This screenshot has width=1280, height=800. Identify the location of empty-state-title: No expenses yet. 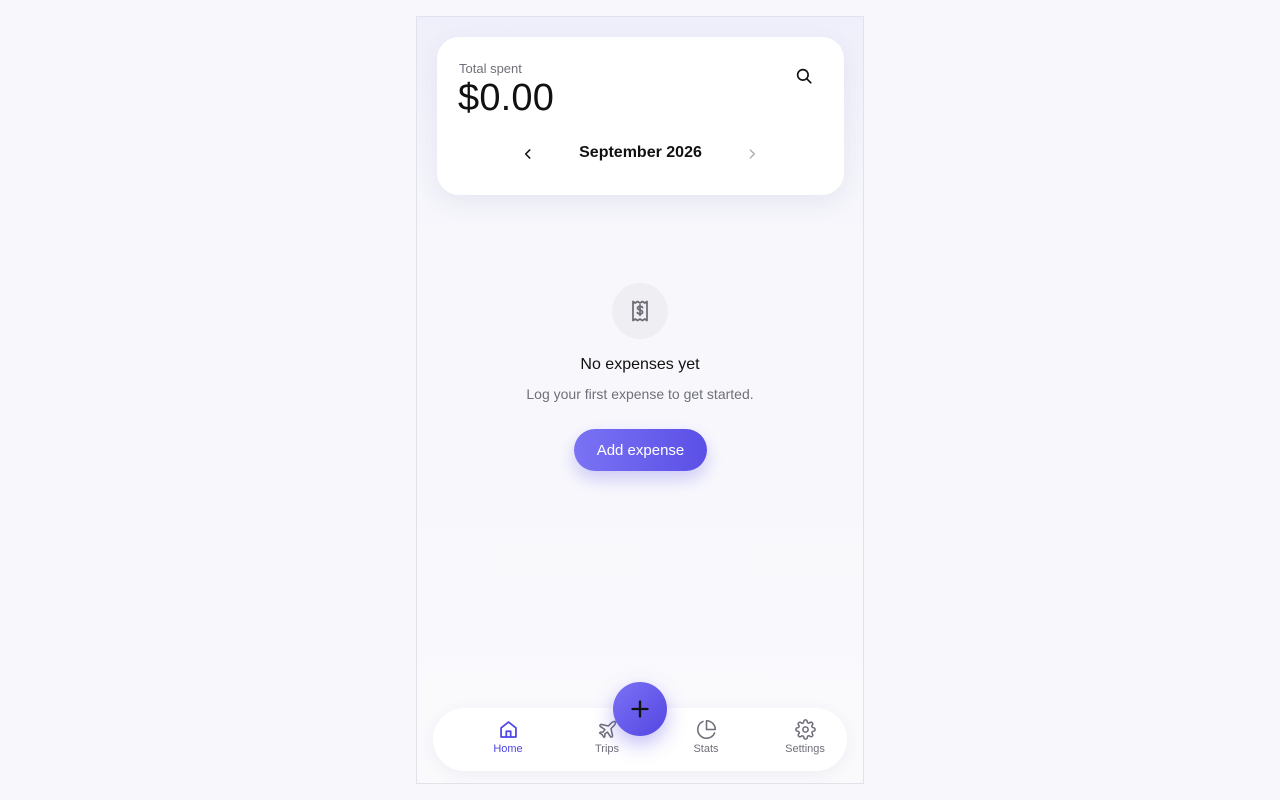
(640, 364).